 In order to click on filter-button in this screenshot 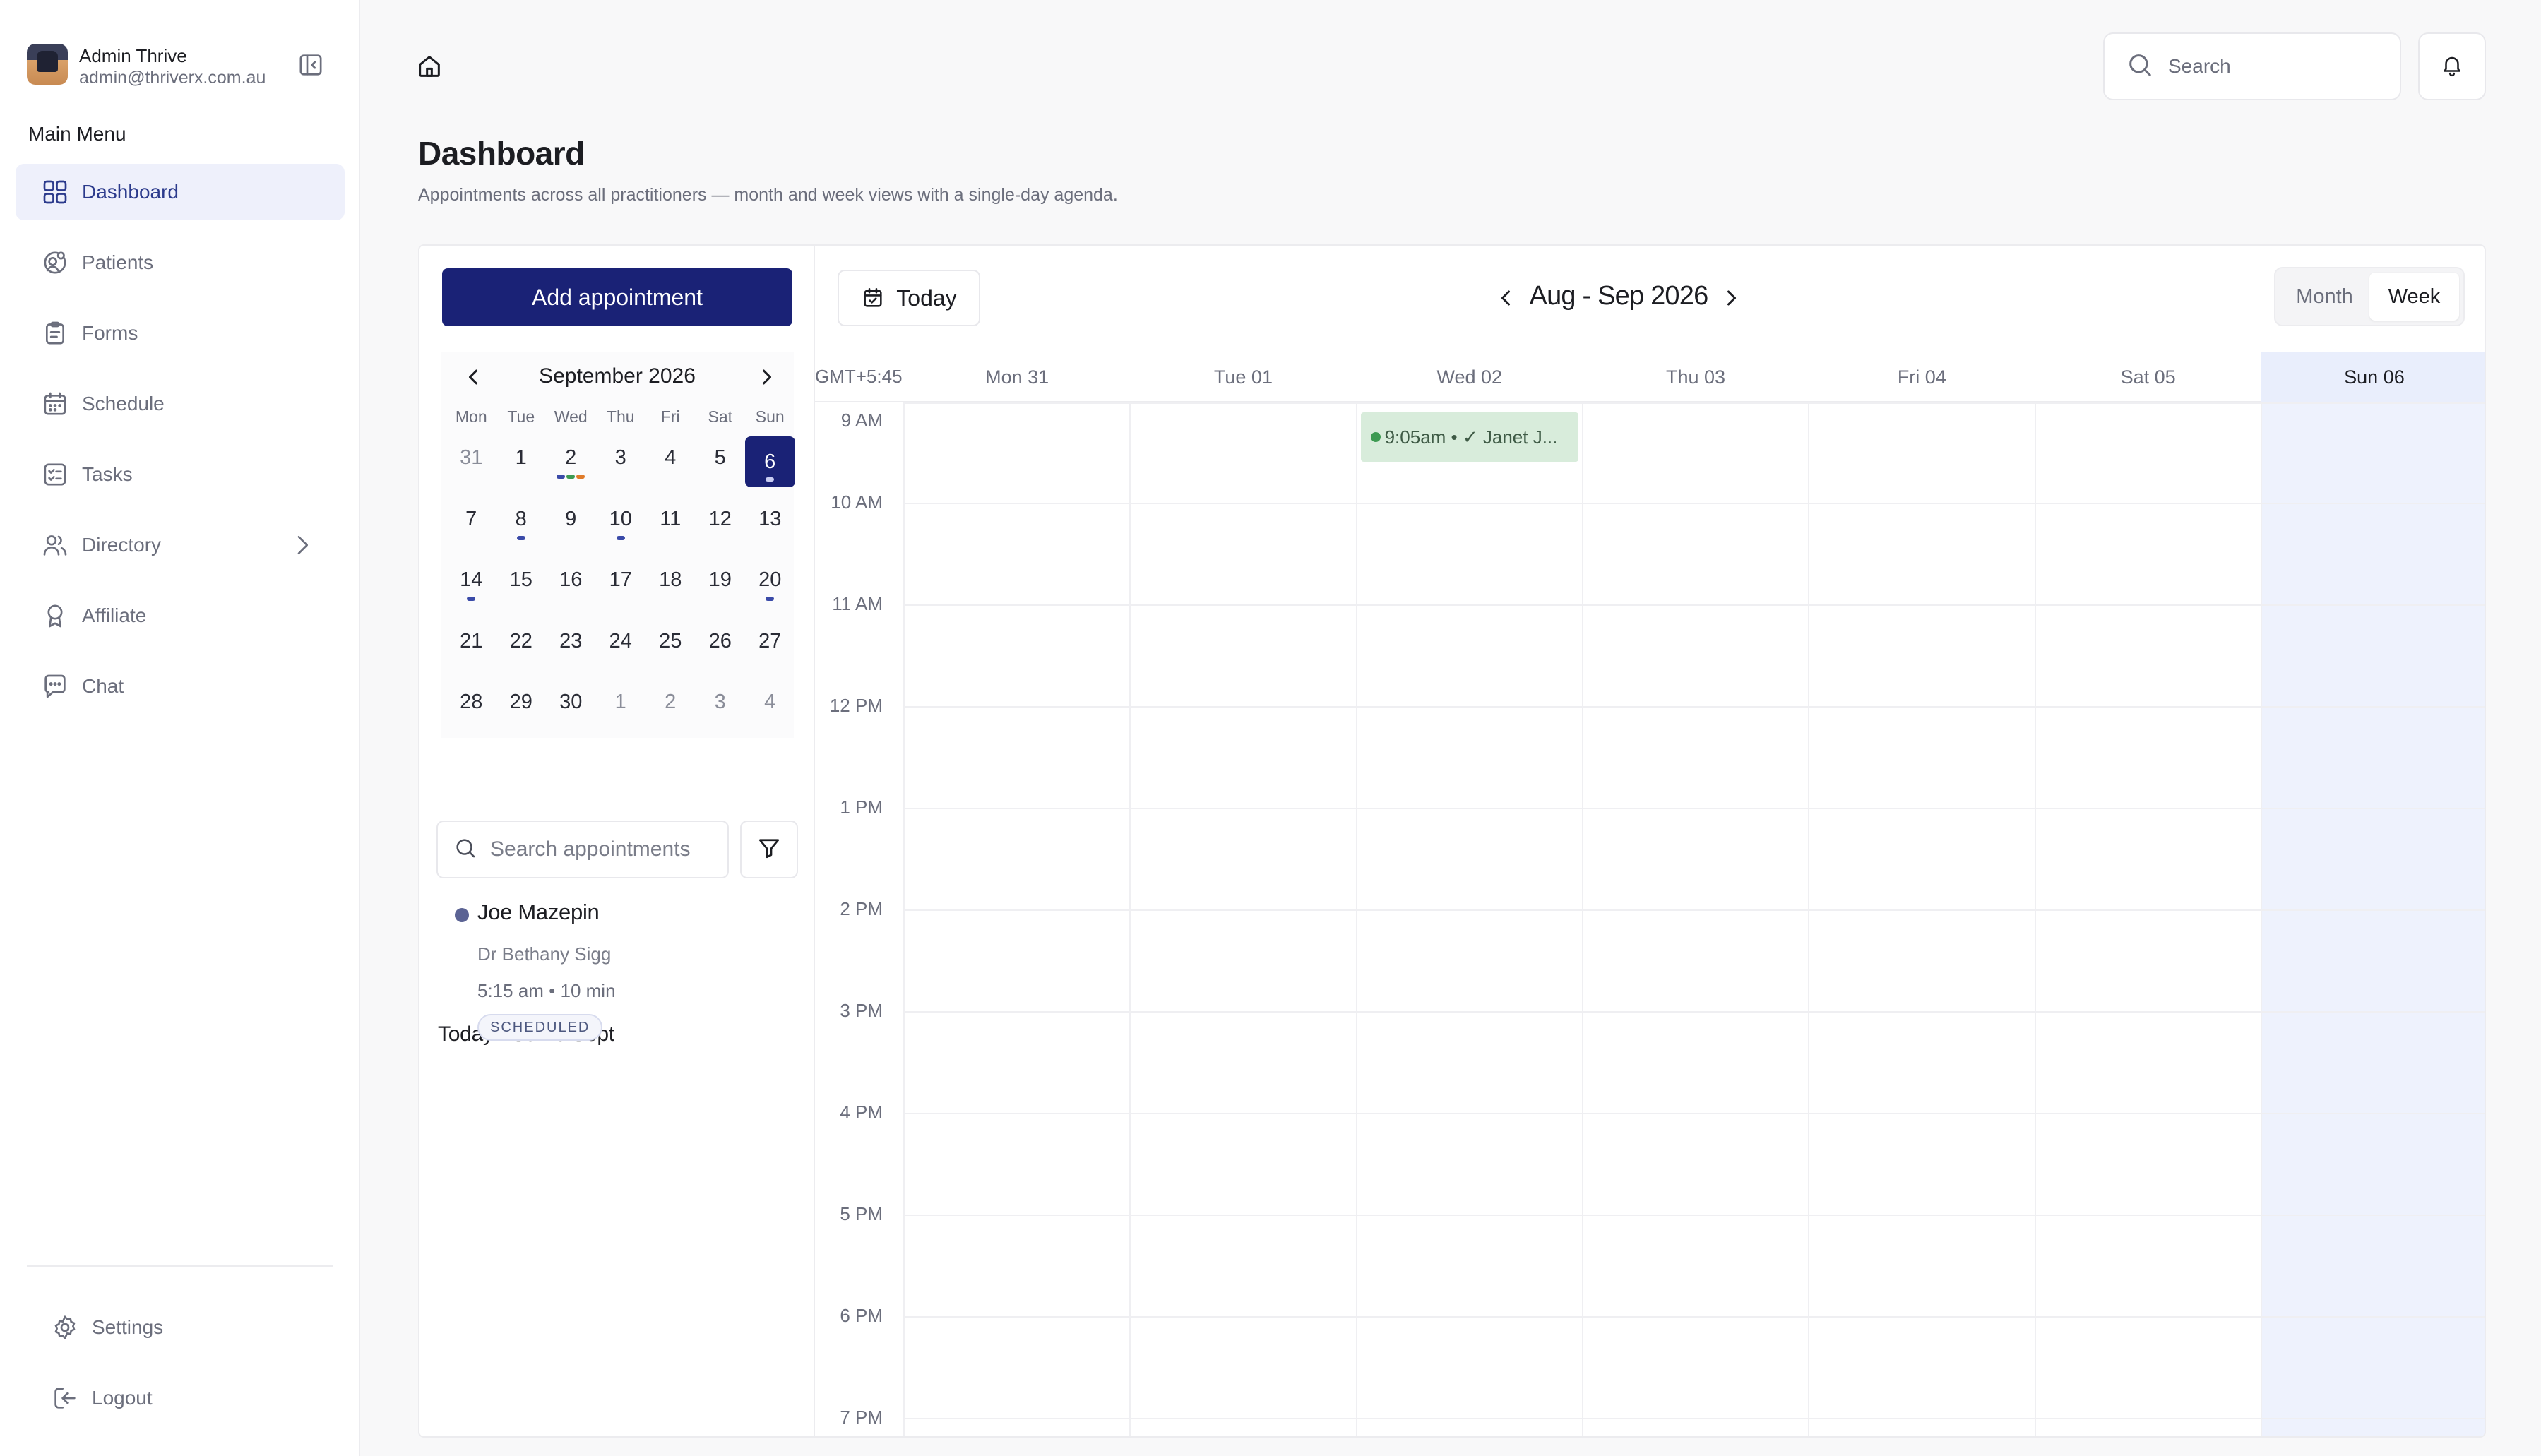, I will do `click(769, 850)`.